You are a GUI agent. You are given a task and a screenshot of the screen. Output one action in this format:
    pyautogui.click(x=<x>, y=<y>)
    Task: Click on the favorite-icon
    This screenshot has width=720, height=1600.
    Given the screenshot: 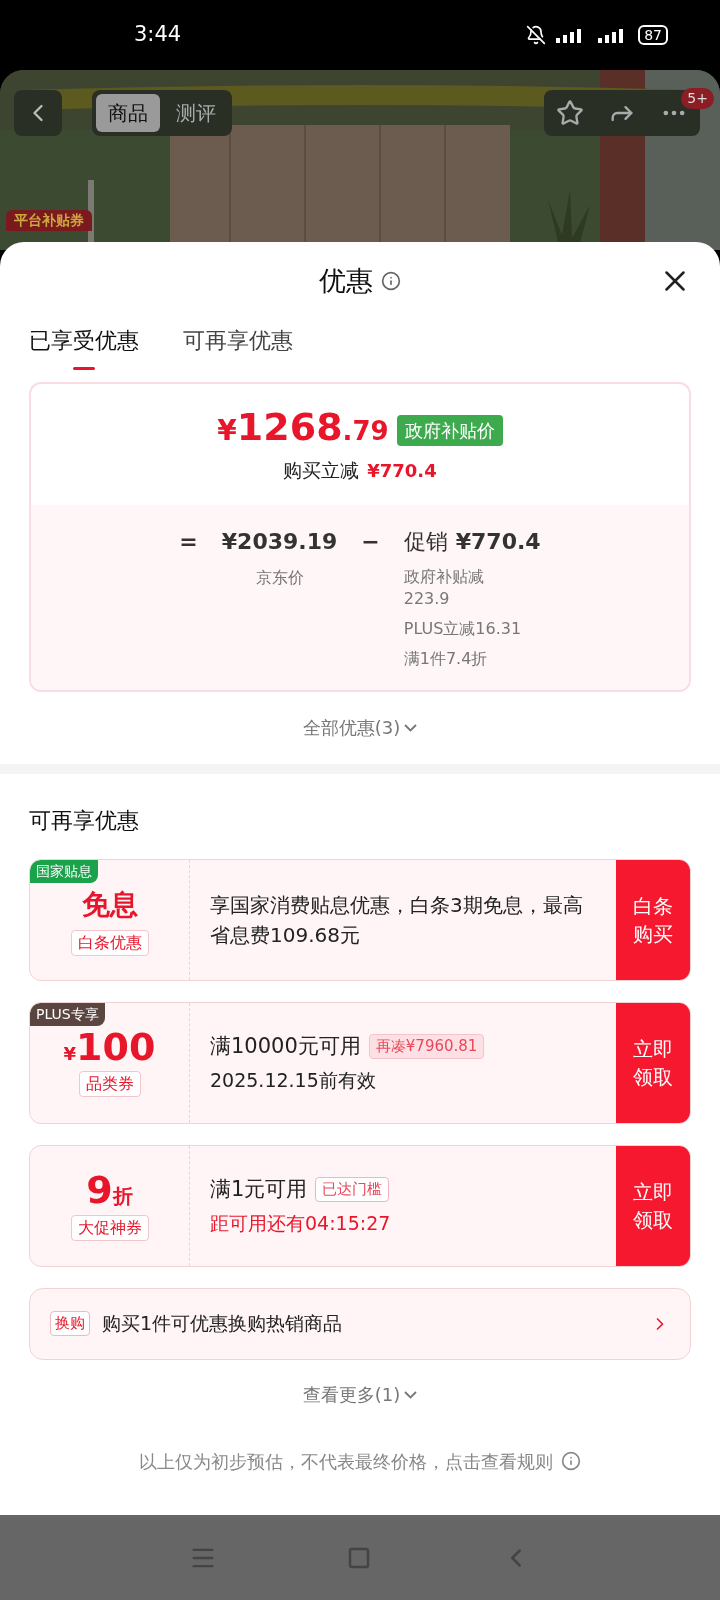 What is the action you would take?
    pyautogui.click(x=570, y=113)
    